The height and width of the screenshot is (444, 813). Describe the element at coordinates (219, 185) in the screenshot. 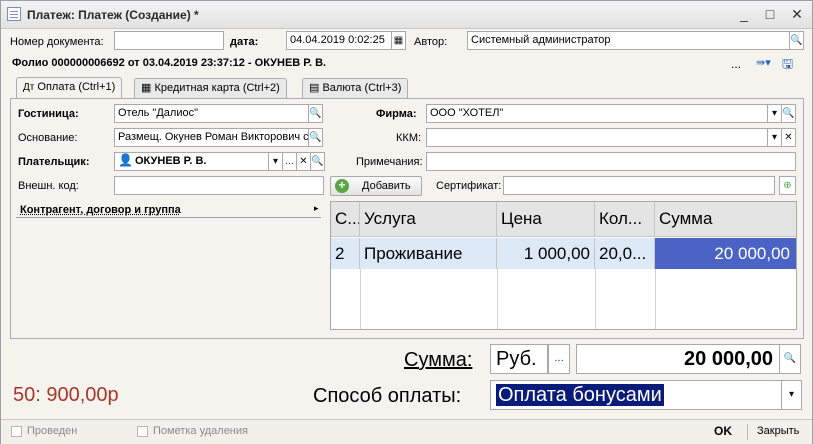

I see `ext-code-field` at that location.